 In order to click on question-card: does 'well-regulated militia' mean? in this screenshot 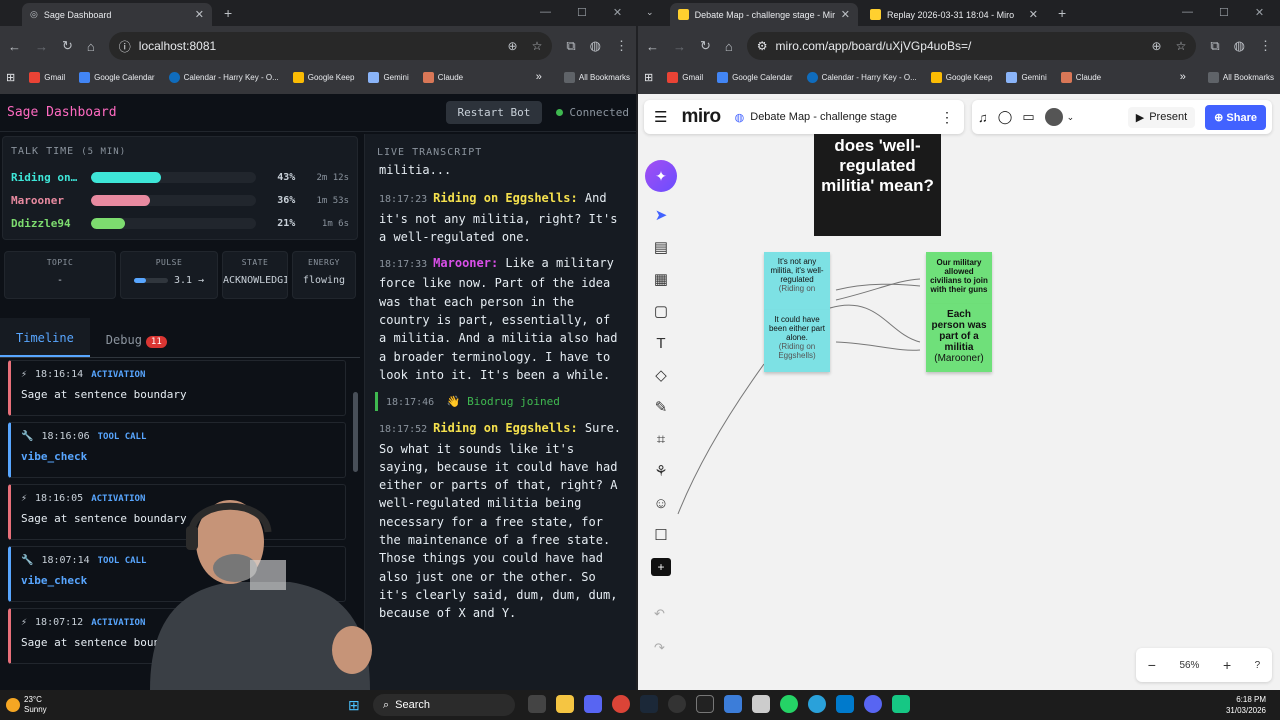, I will do `click(877, 185)`.